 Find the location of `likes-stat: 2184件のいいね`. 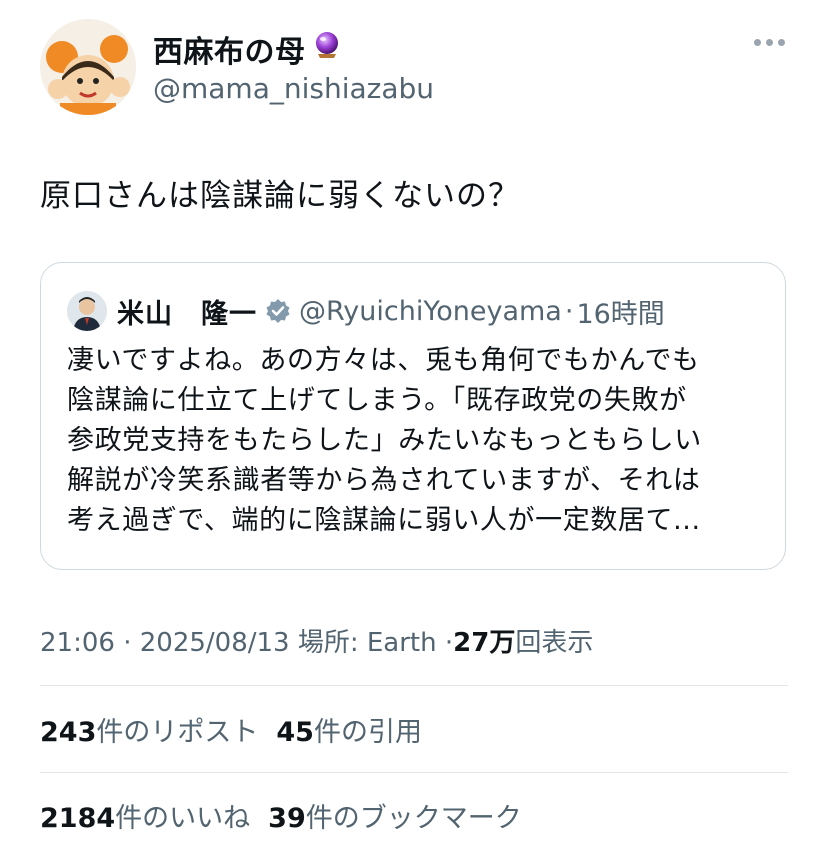

likes-stat: 2184件のいいね is located at coordinates (145, 818).